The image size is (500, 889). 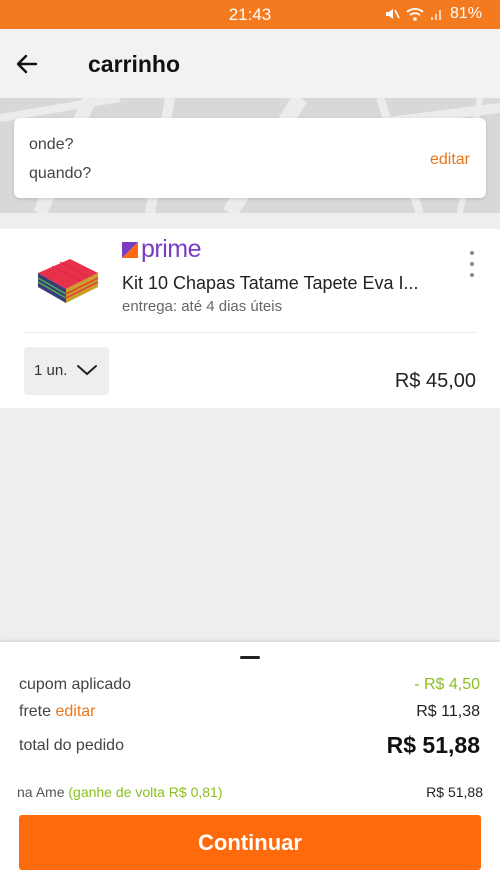 What do you see at coordinates (392, 14) in the screenshot?
I see `mute-icon` at bounding box center [392, 14].